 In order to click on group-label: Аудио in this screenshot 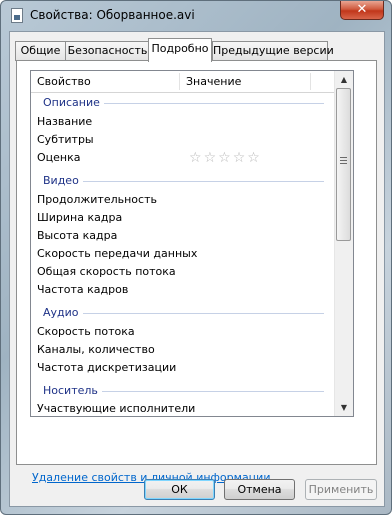, I will do `click(63, 313)`.